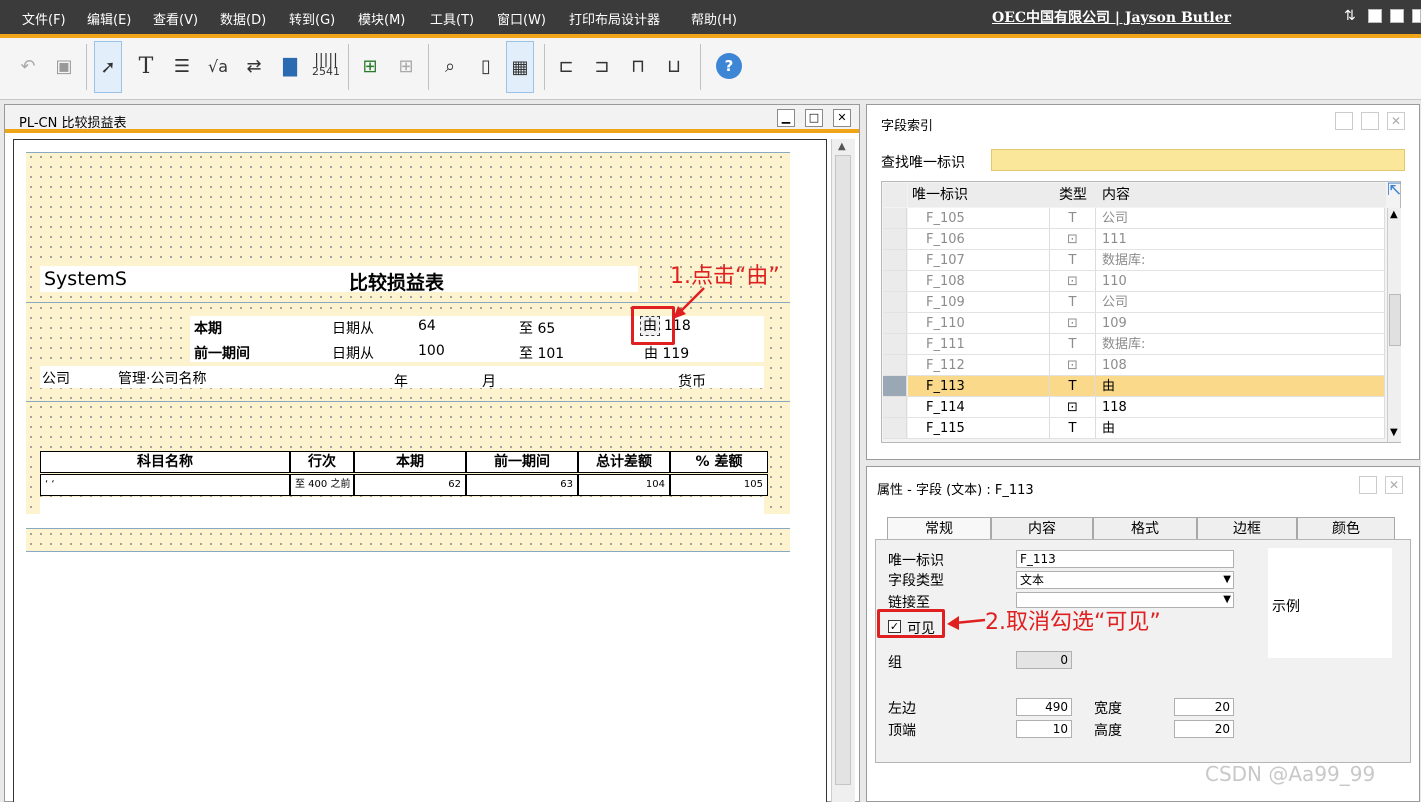  I want to click on column-header-line: 行次, so click(322, 462).